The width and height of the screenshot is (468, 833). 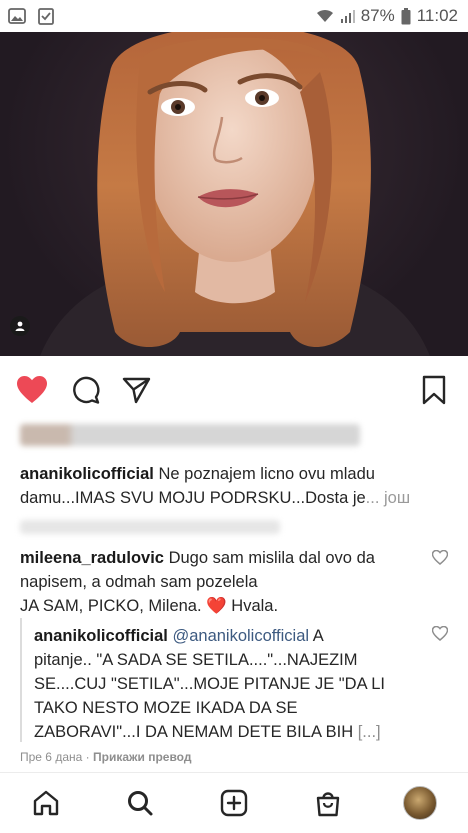 I want to click on bookmark-icon, so click(x=434, y=390).